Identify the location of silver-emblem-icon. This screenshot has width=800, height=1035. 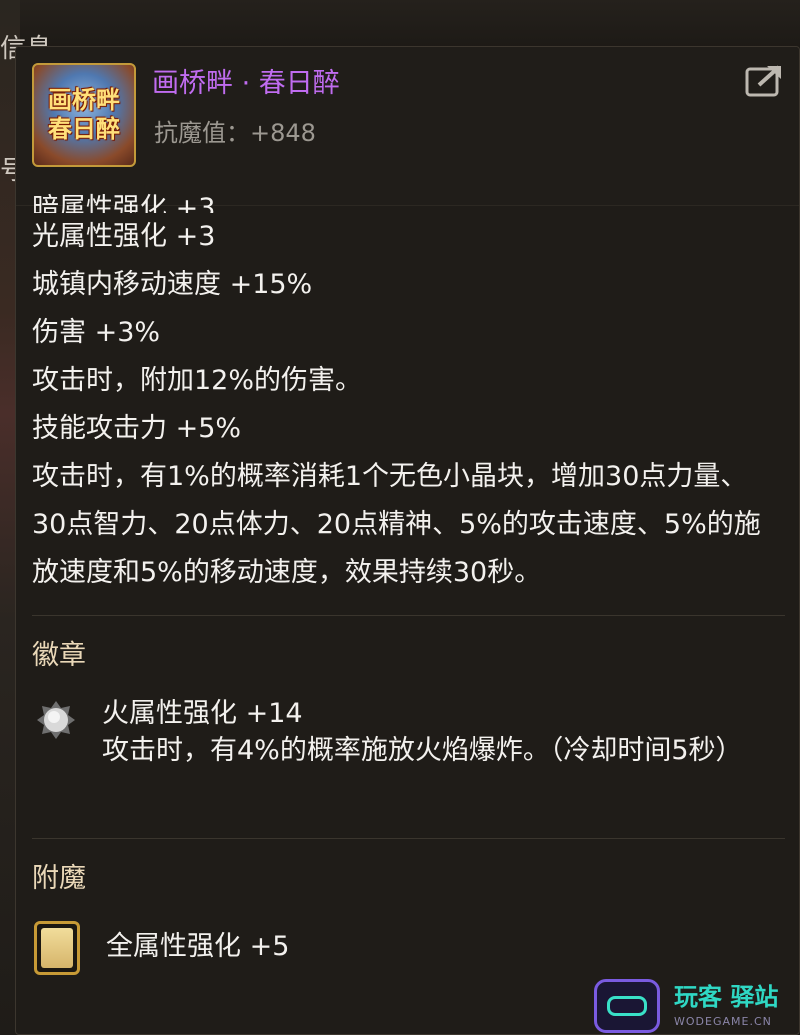
(56, 720).